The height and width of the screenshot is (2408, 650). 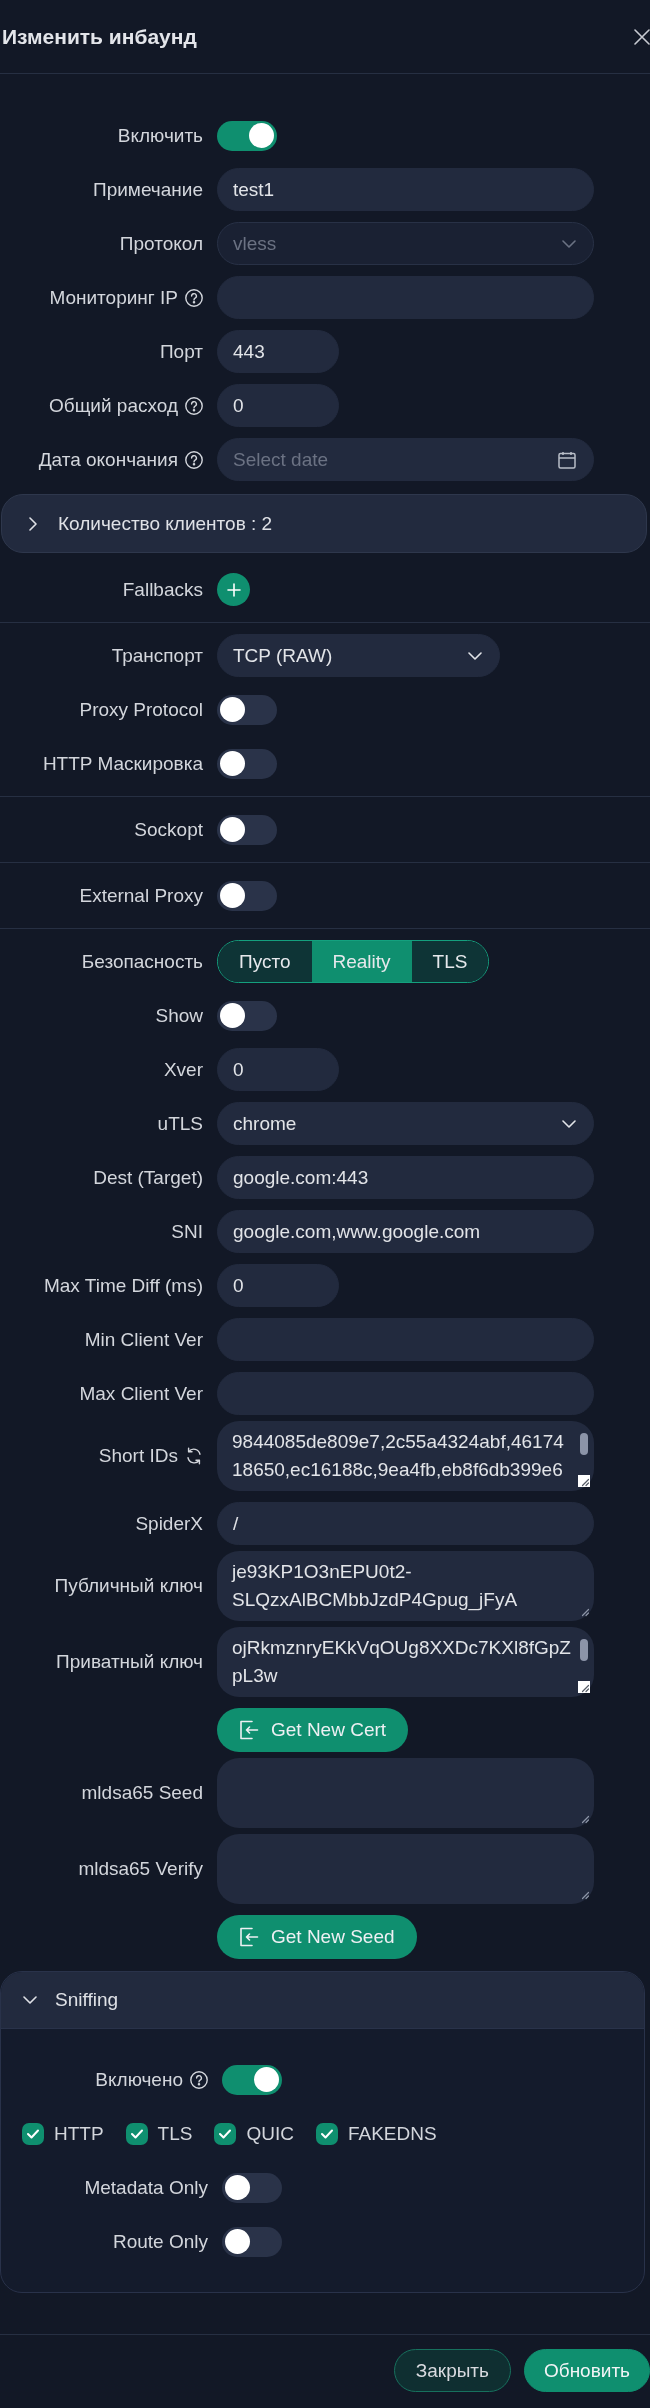 I want to click on select-field: chrome, so click(x=405, y=1123).